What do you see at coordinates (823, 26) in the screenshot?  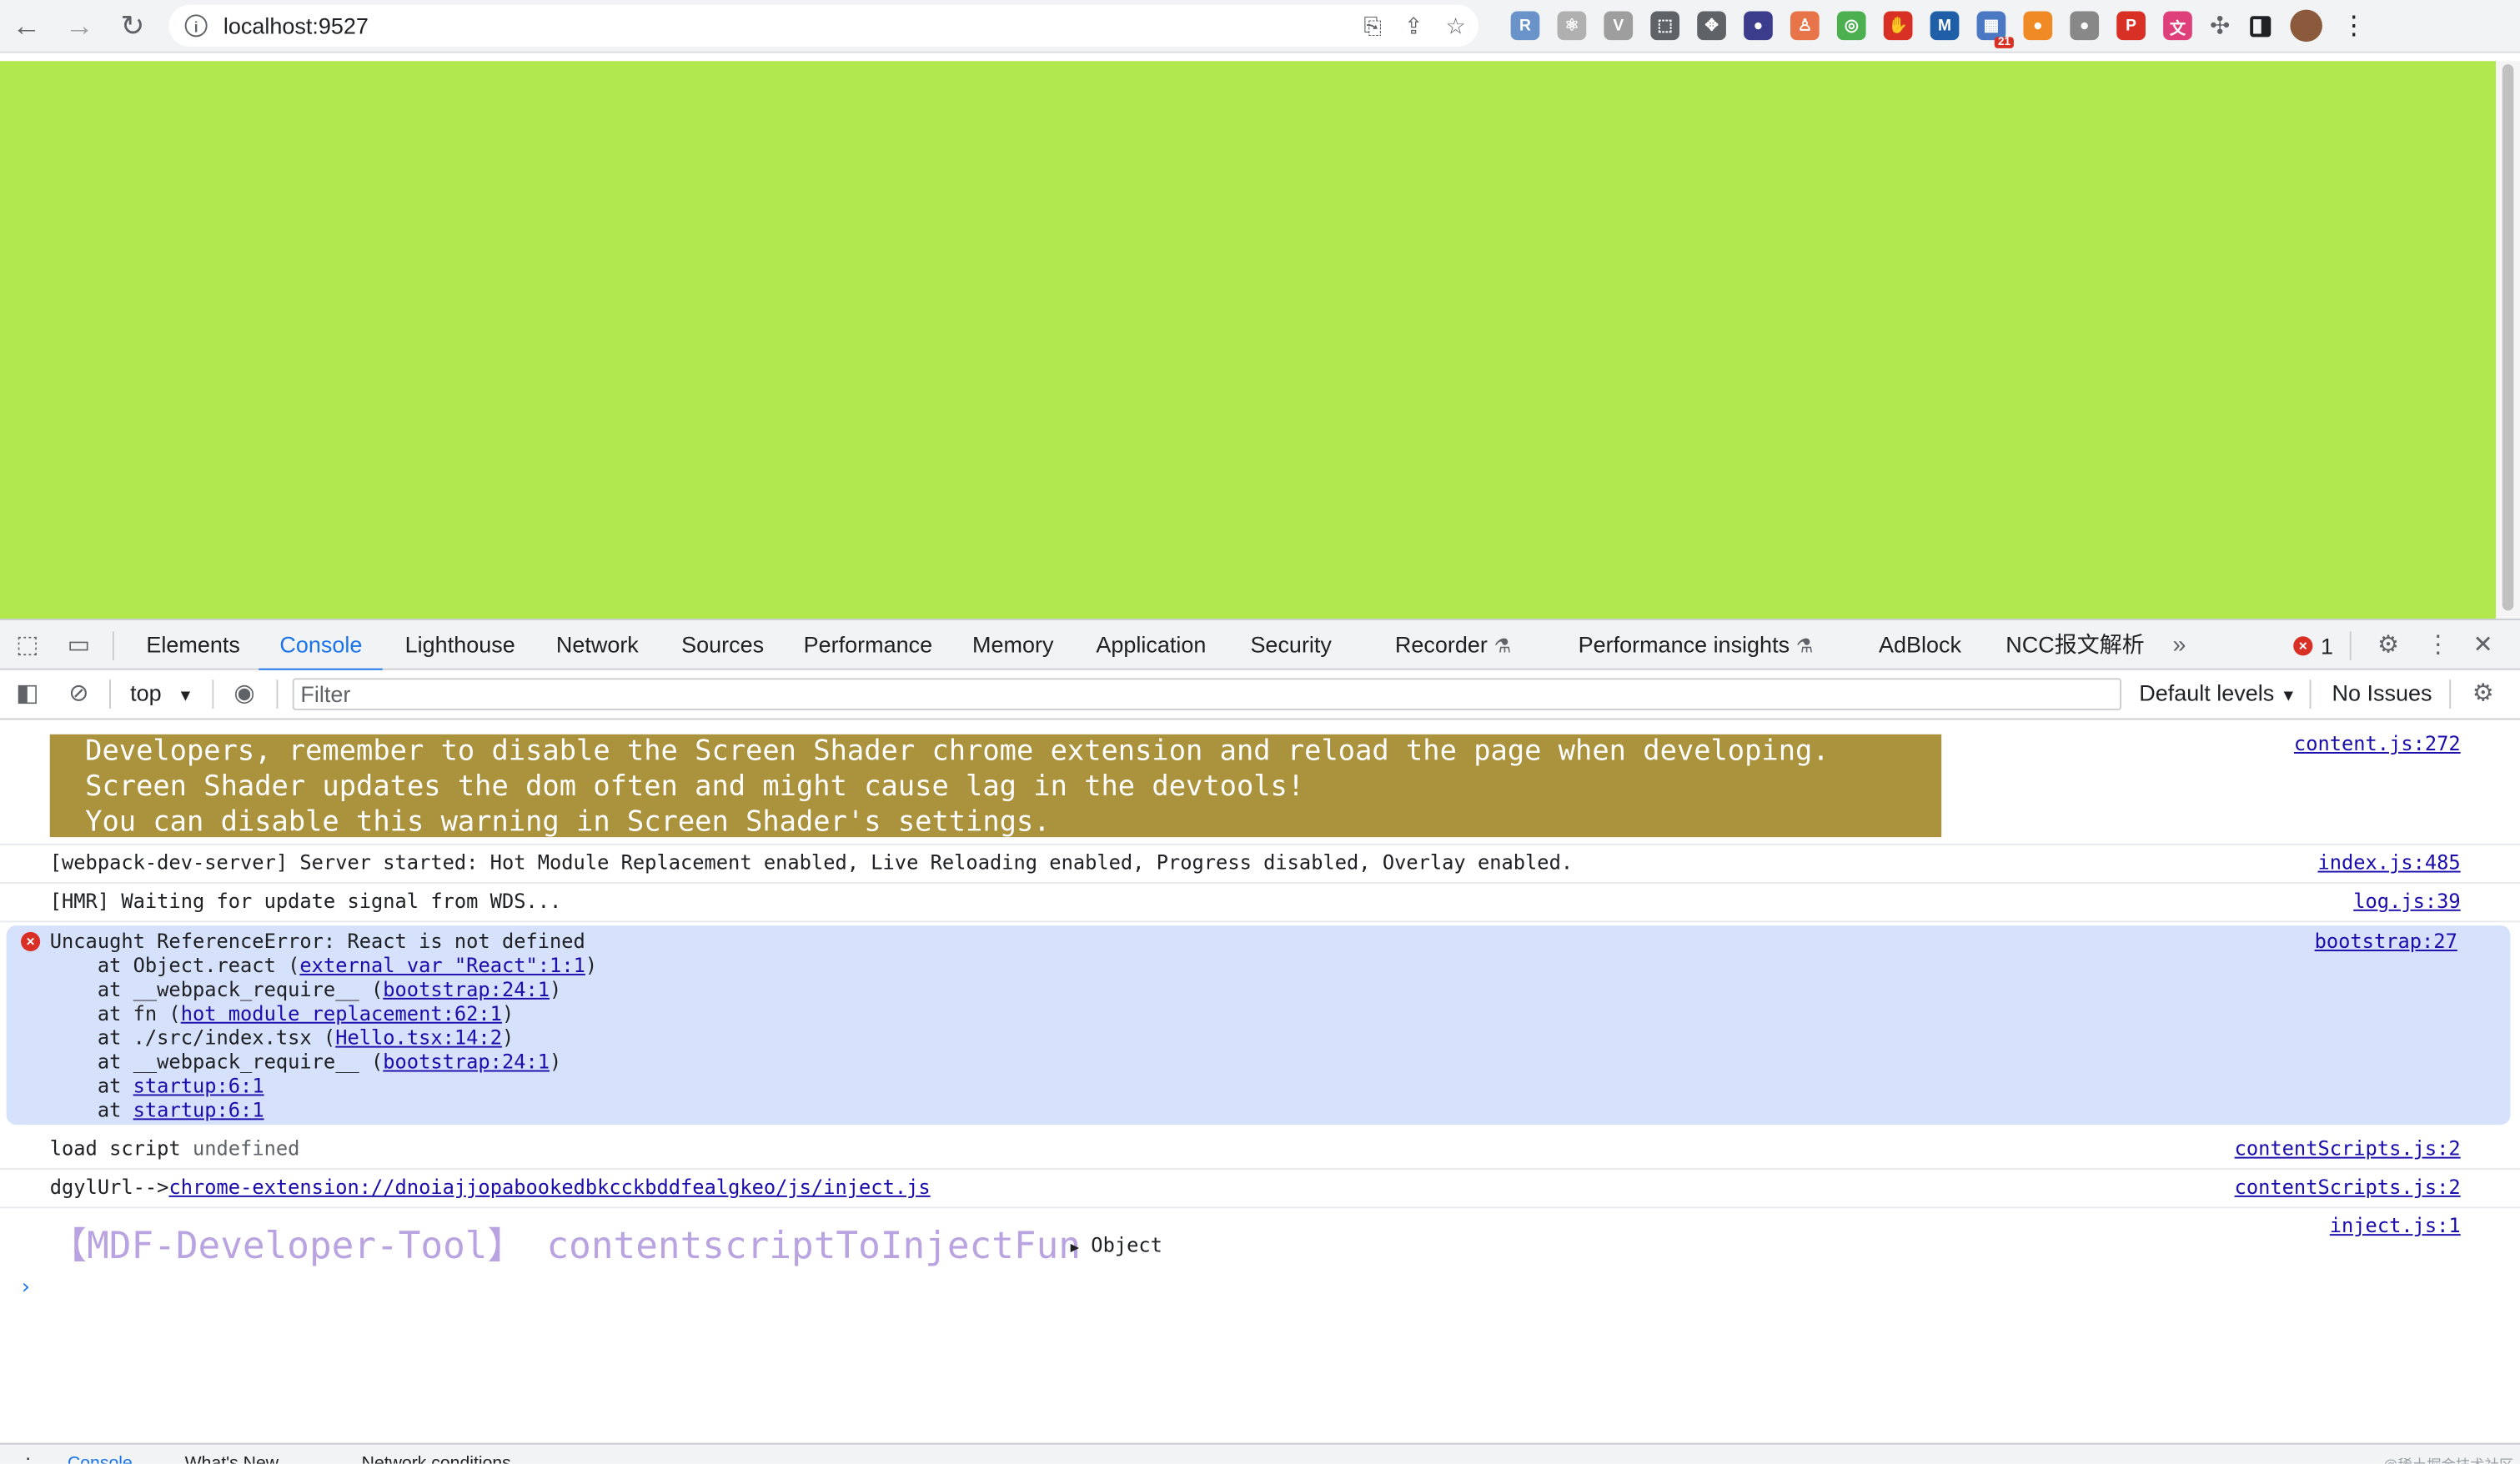 I see `address-bar: i localhost:9527 ⎘ ⇪ ☆` at bounding box center [823, 26].